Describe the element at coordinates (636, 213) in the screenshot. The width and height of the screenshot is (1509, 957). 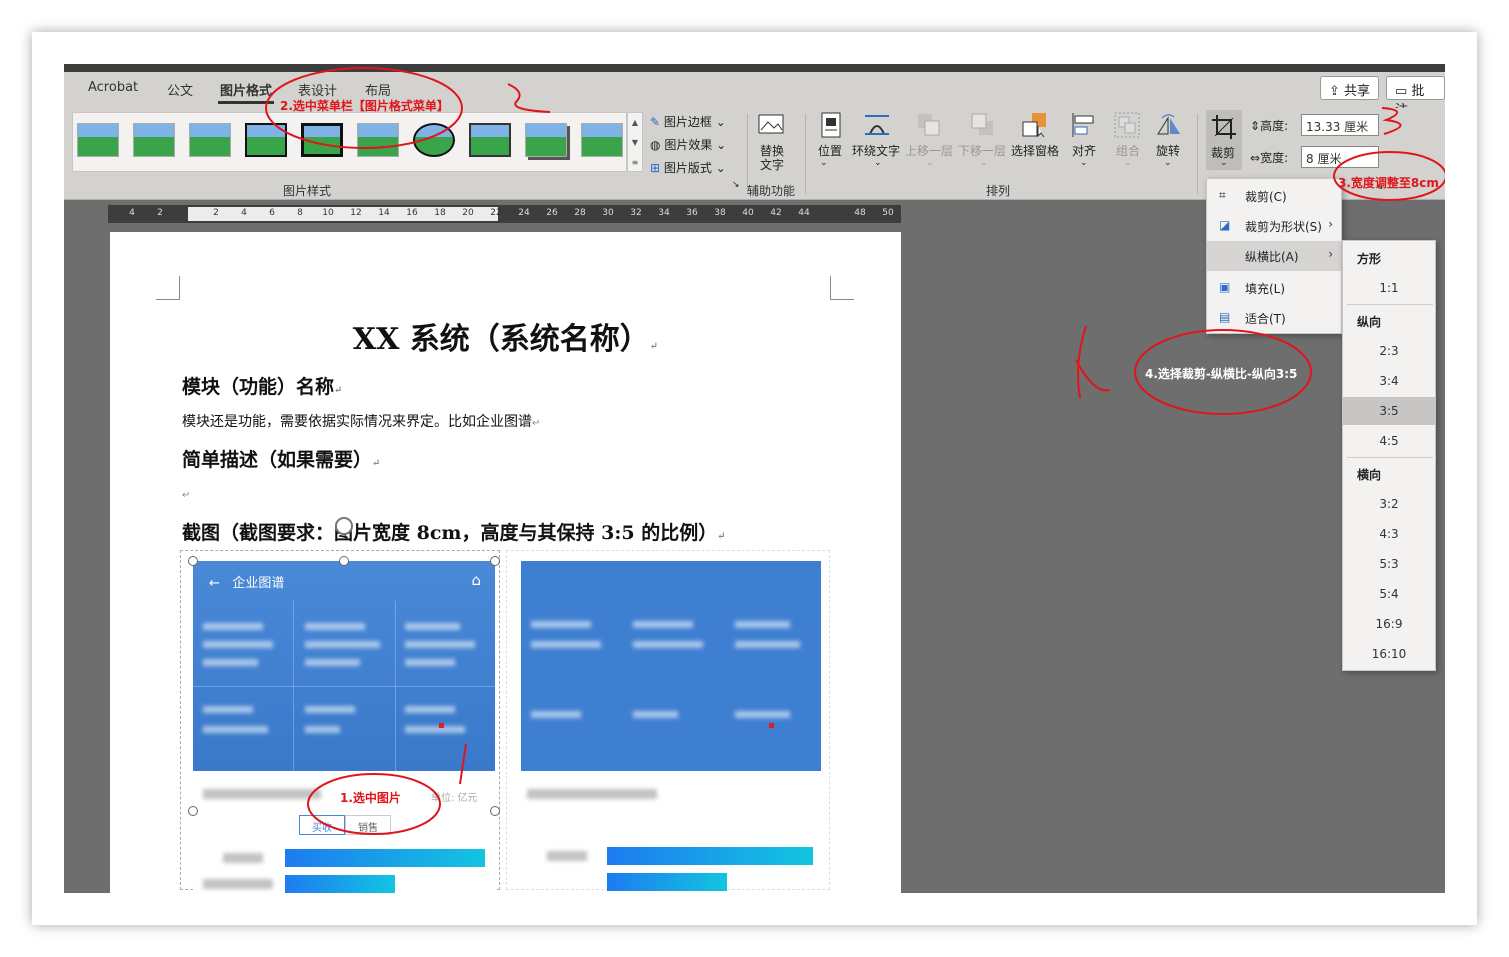
I see `ruler-tick: 32` at that location.